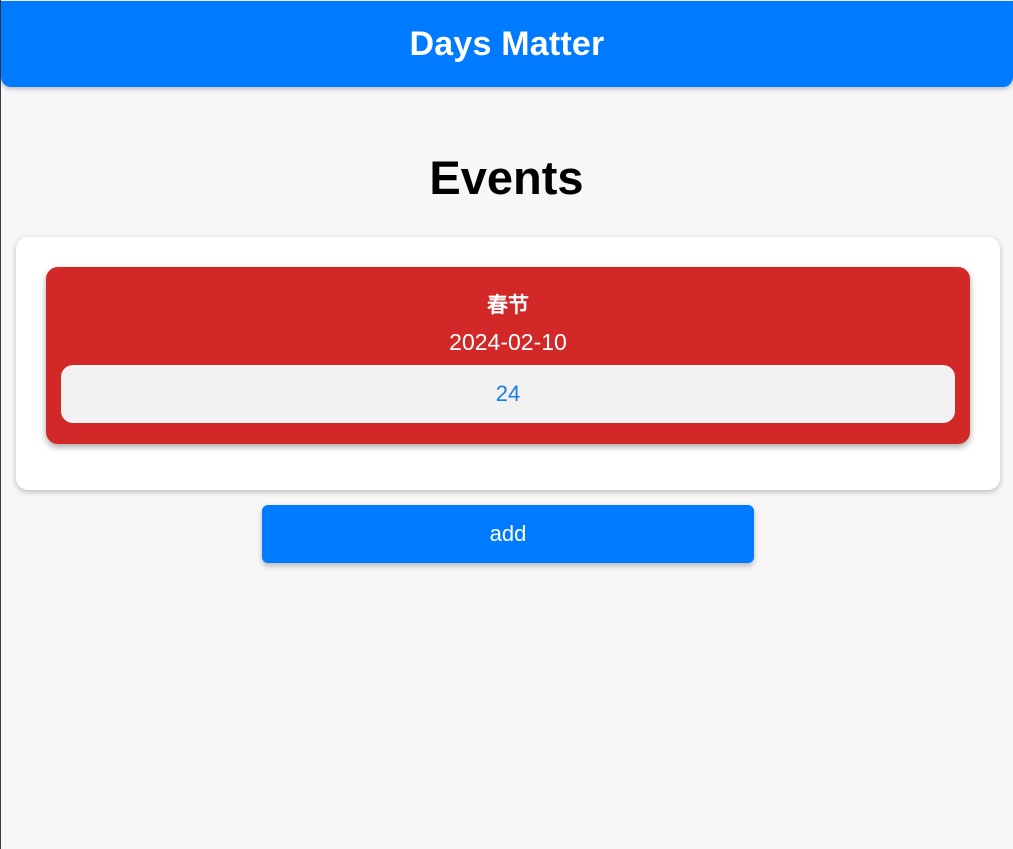  I want to click on app-header: Days Matter, so click(507, 44).